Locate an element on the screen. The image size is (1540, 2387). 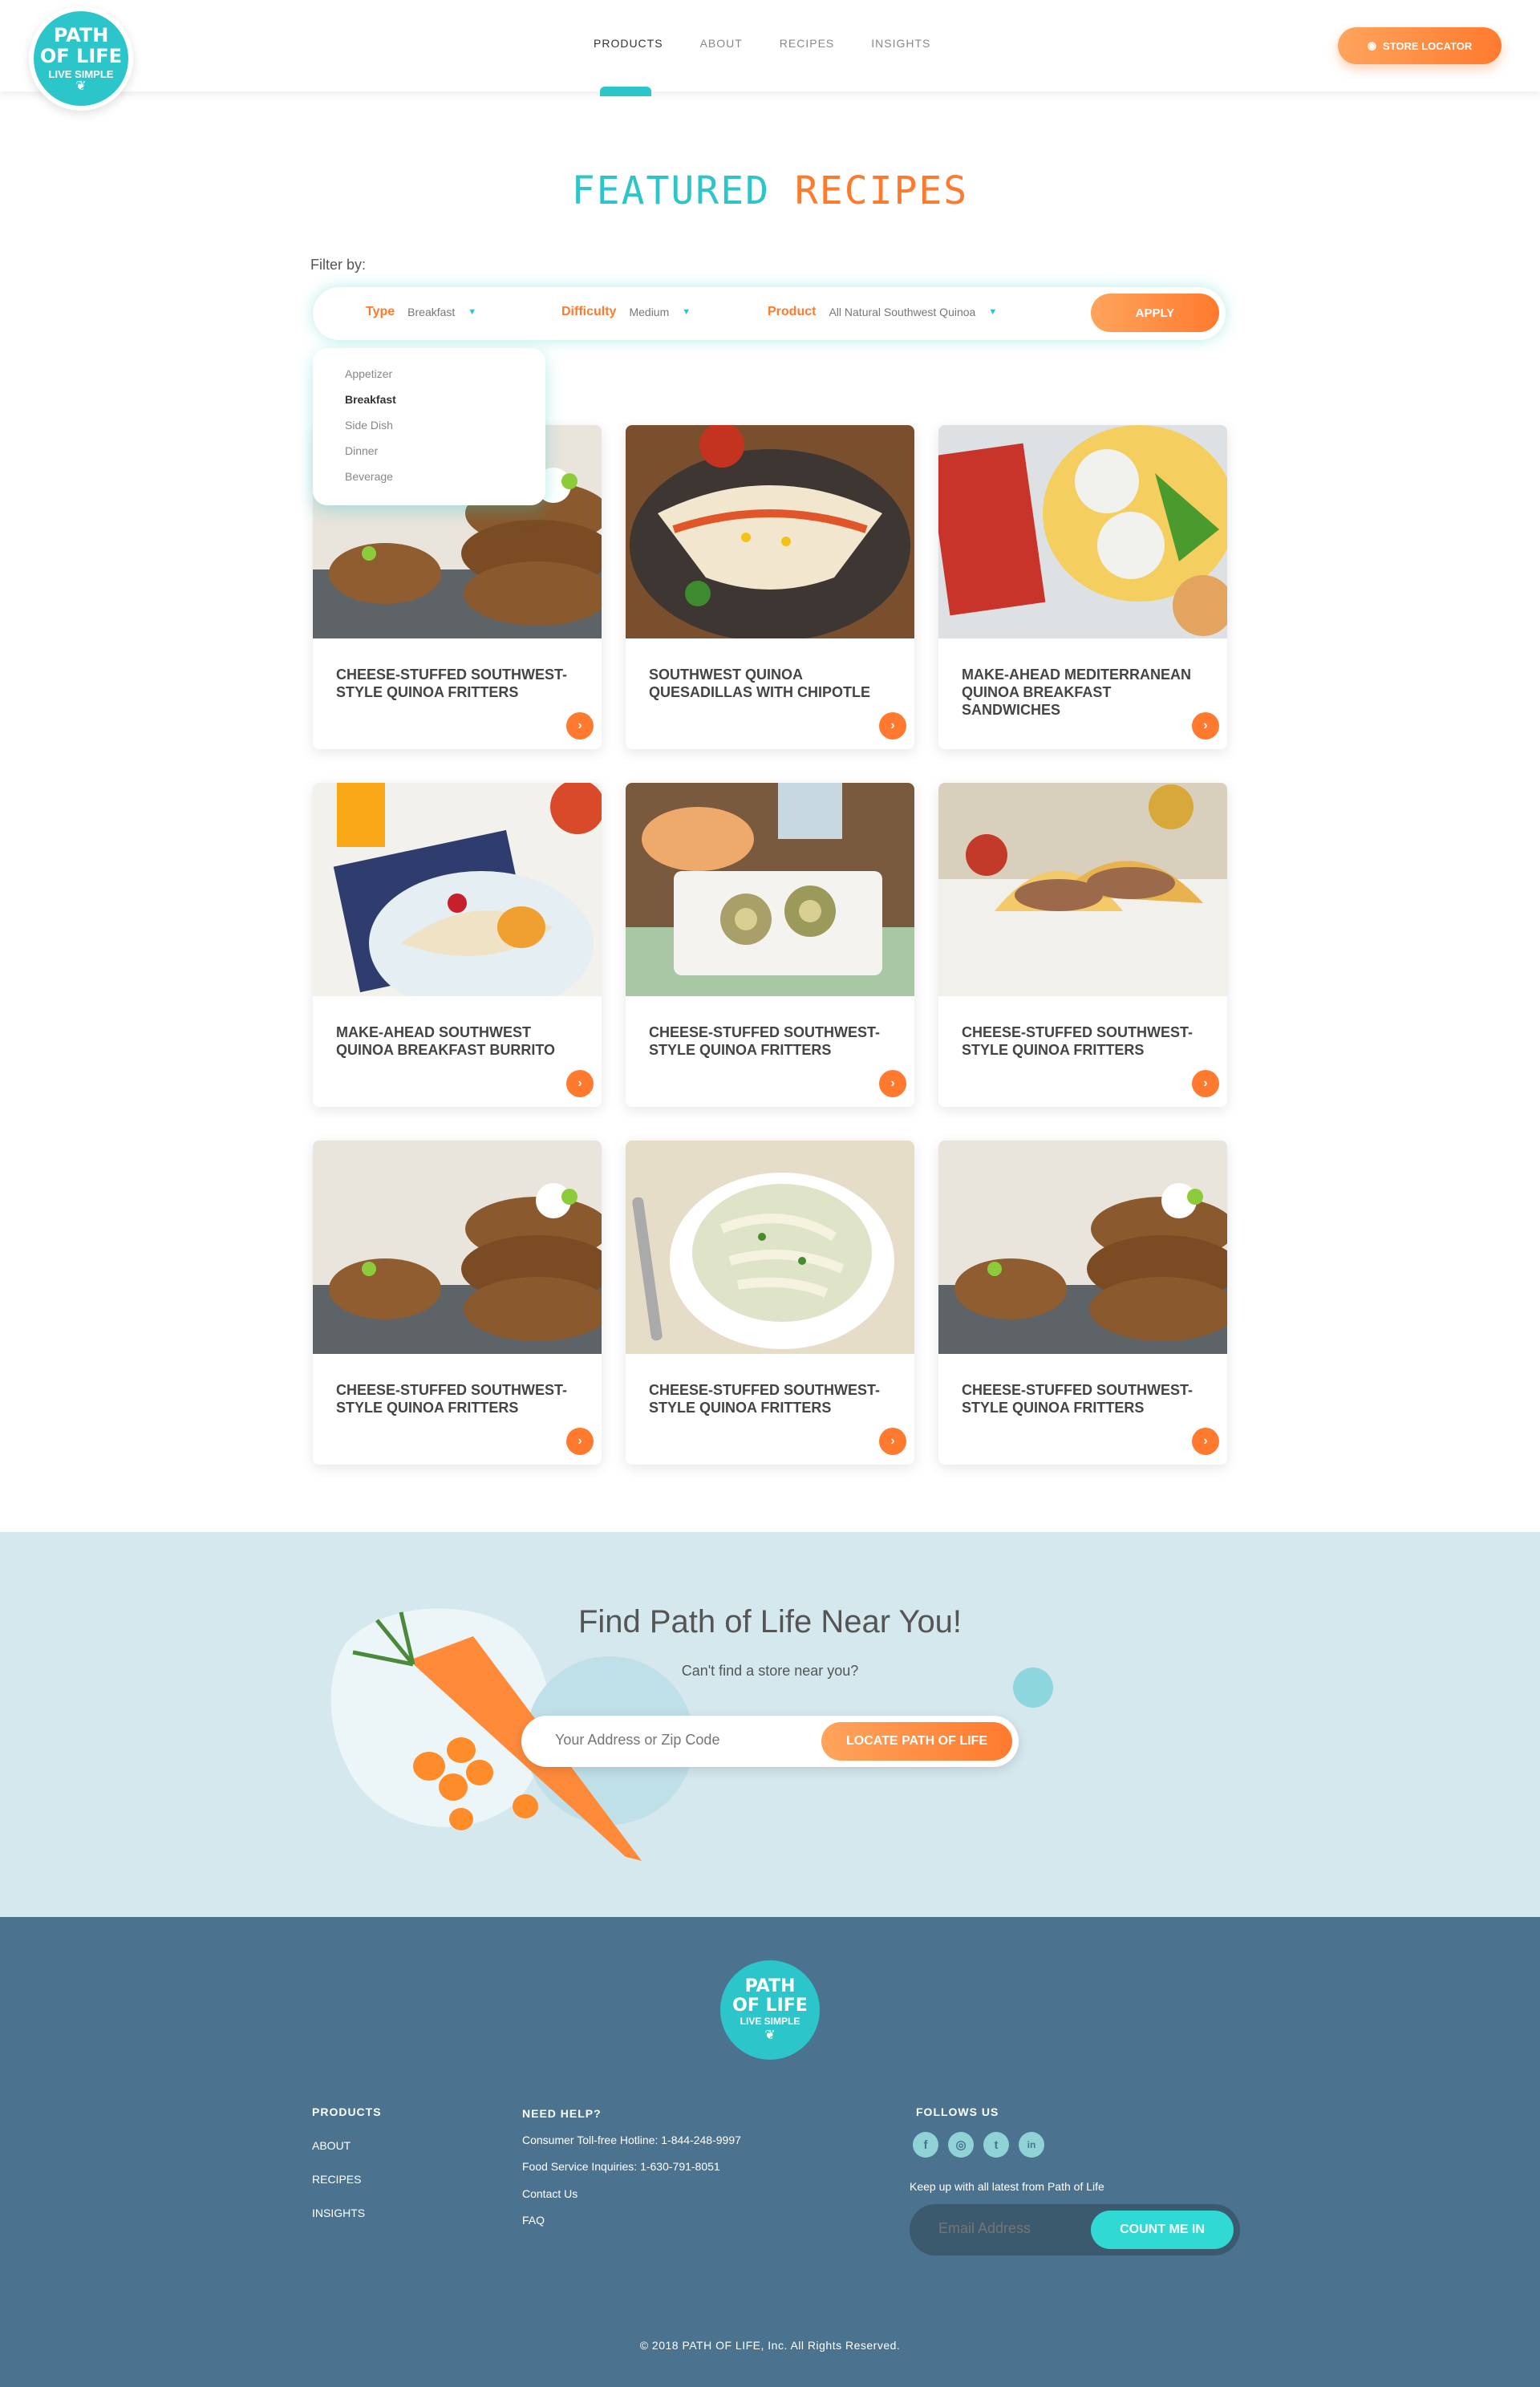
type-filter-value: Breakfast is located at coordinates (431, 312).